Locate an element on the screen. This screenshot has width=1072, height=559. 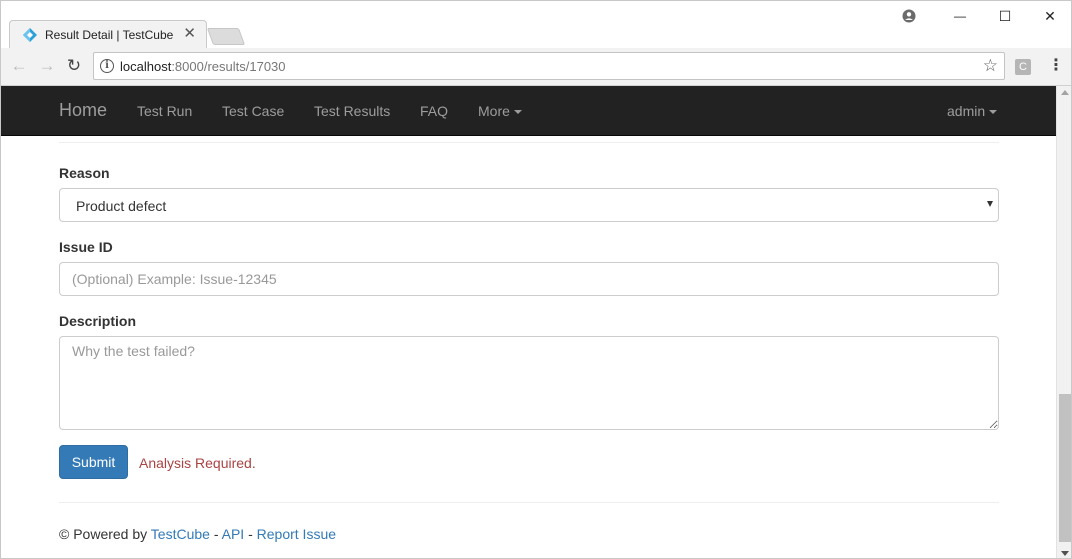
nav-dropdown-user: admin is located at coordinates (972, 111).